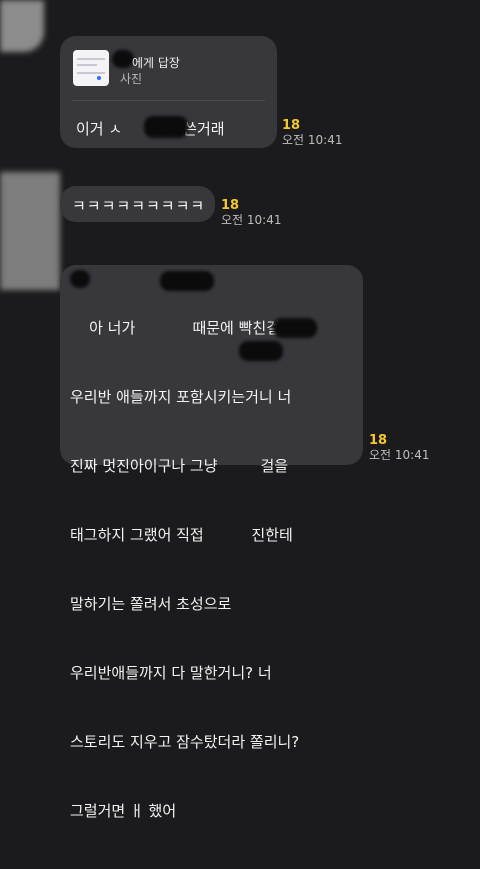  Describe the element at coordinates (80, 279) in the screenshot. I see `redacted-mark` at that location.